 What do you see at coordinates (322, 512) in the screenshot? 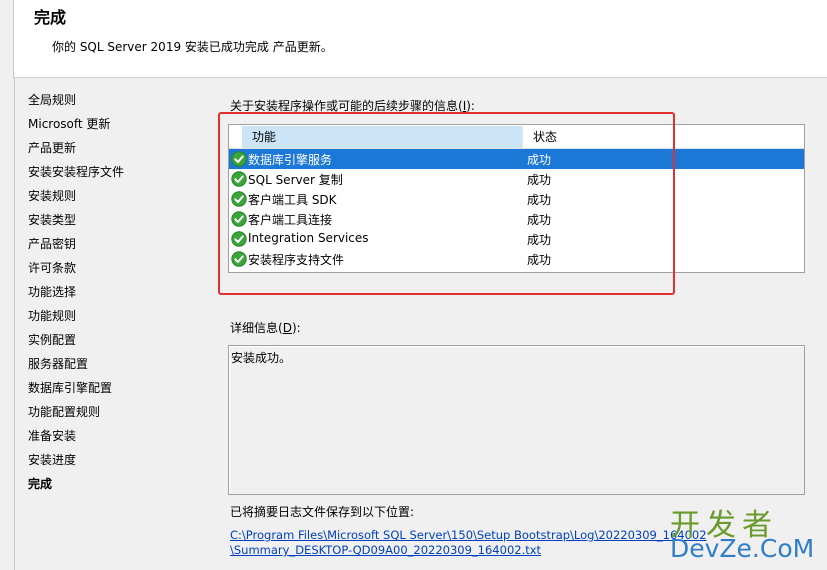
I see `log-location-label: 已将摘要日志文件保存到以下位置:` at bounding box center [322, 512].